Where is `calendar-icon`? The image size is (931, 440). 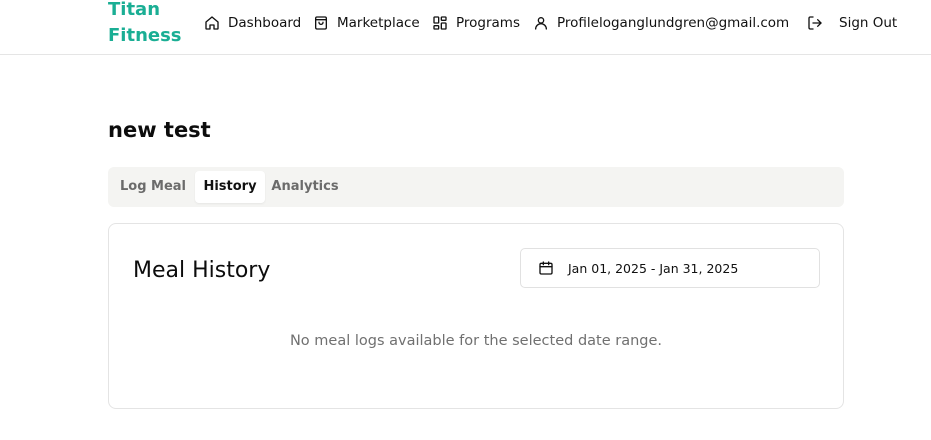
calendar-icon is located at coordinates (546, 268).